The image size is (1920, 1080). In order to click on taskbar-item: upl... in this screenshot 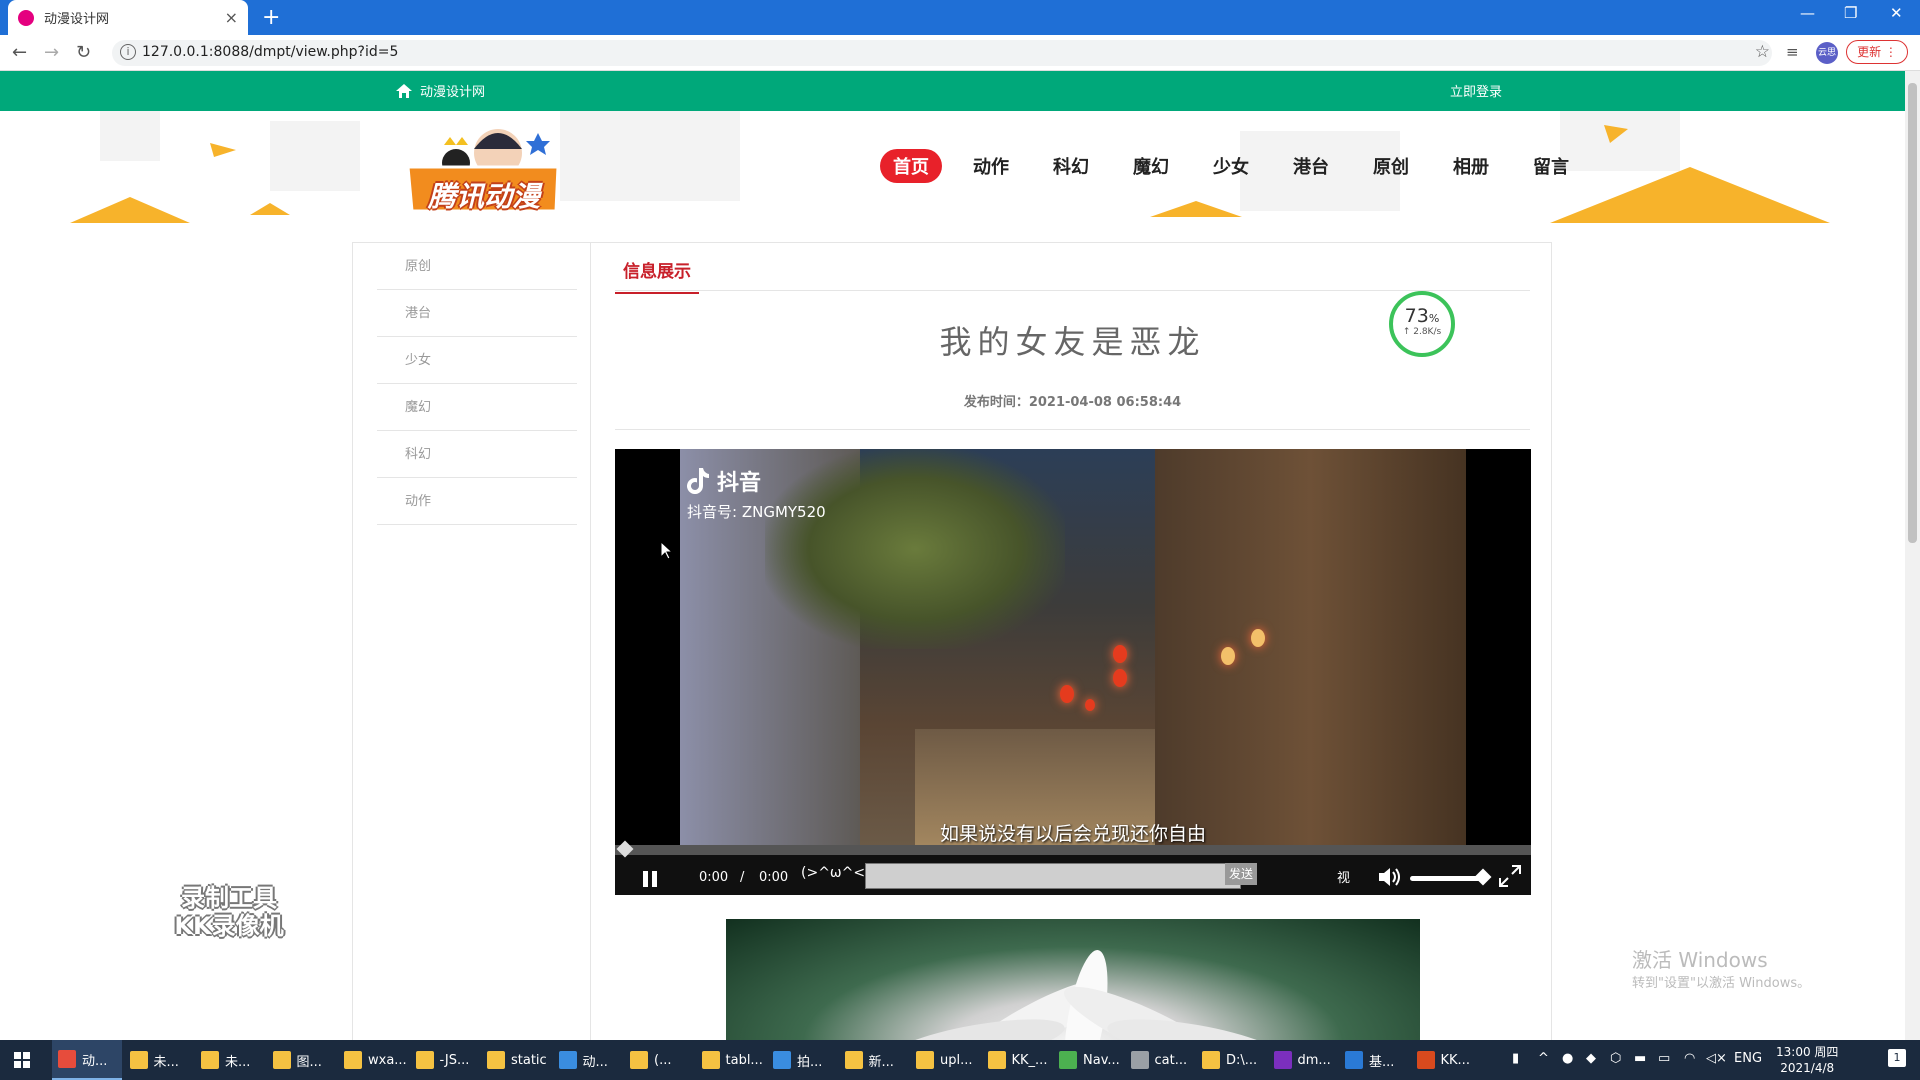, I will do `click(945, 1060)`.